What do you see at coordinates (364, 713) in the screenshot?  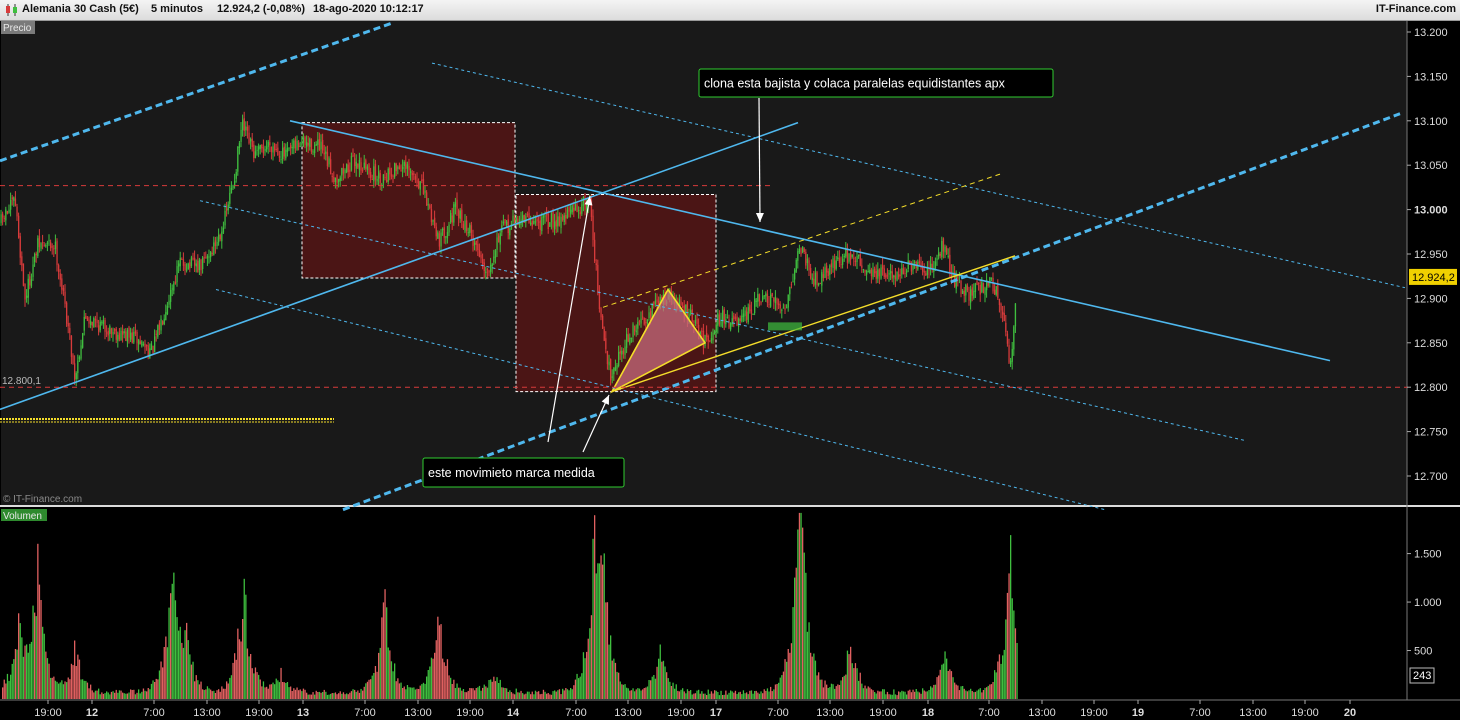 I see `time-tick-label: 7:00` at bounding box center [364, 713].